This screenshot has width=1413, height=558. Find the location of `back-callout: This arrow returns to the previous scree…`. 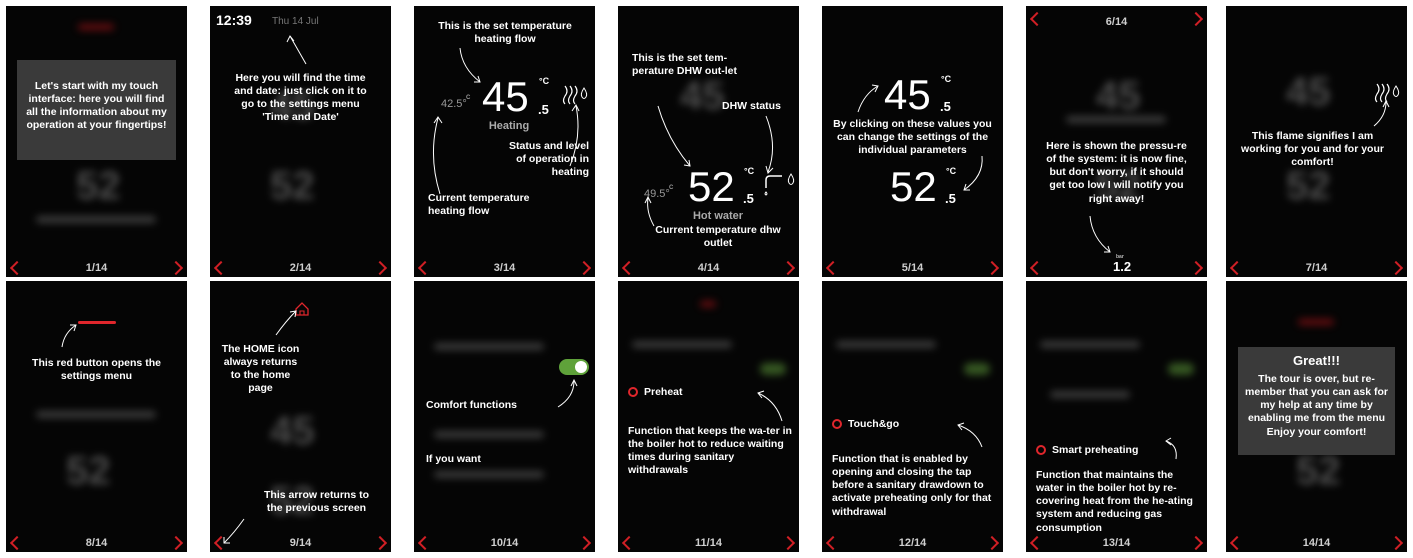

back-callout: This arrow returns to the previous scree… is located at coordinates (317, 502).